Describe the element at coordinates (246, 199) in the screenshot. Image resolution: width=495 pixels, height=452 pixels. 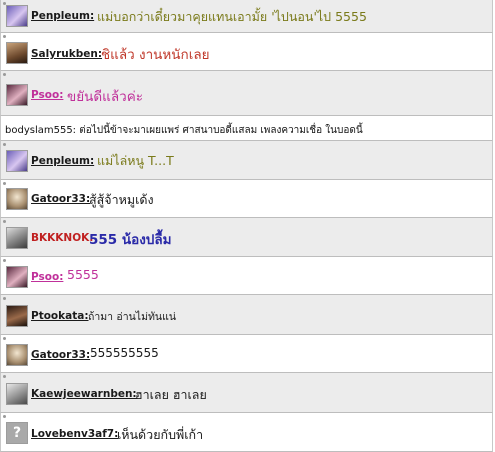
I see `chat-message-row: Gatoor33: สู้สู้จ้าหมูเด้ง` at that location.